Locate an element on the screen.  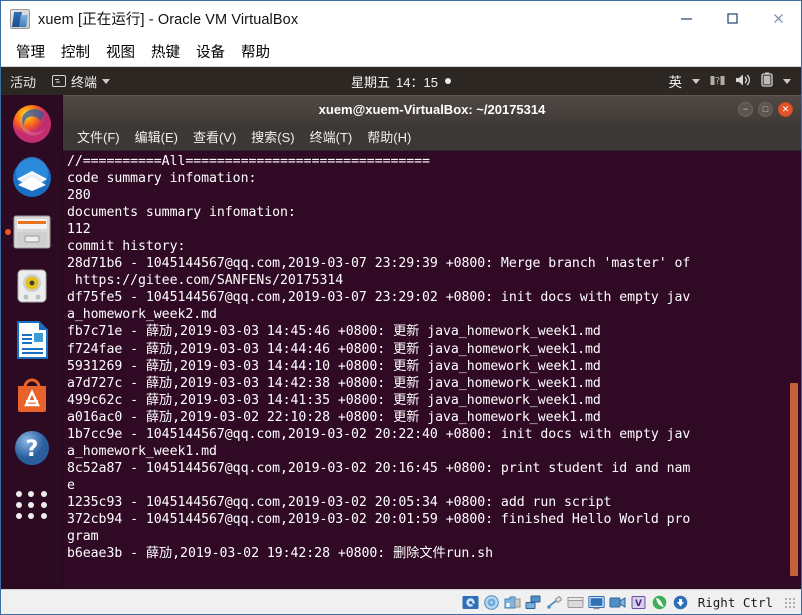
floppy-icon is located at coordinates (512, 602).